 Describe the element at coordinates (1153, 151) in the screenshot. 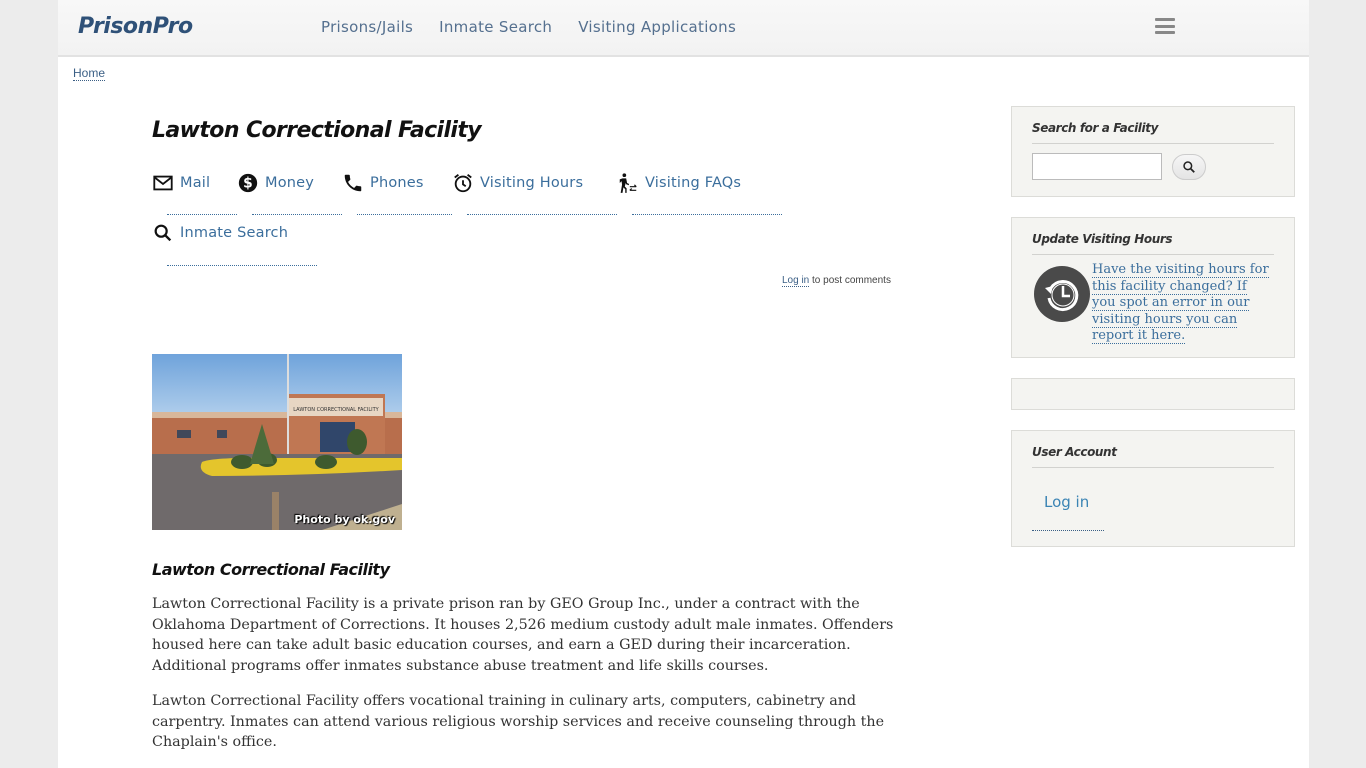

I see `search-facility-block: Search for a Facility` at that location.